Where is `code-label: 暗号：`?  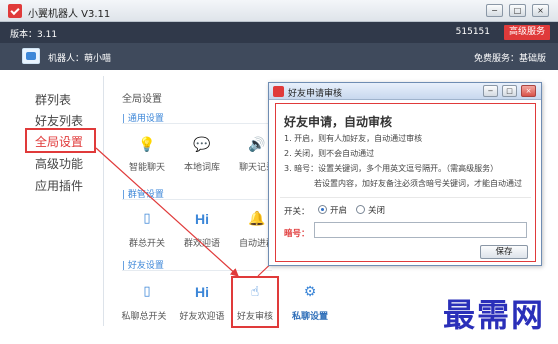
code-label: 暗号： is located at coordinates (297, 234).